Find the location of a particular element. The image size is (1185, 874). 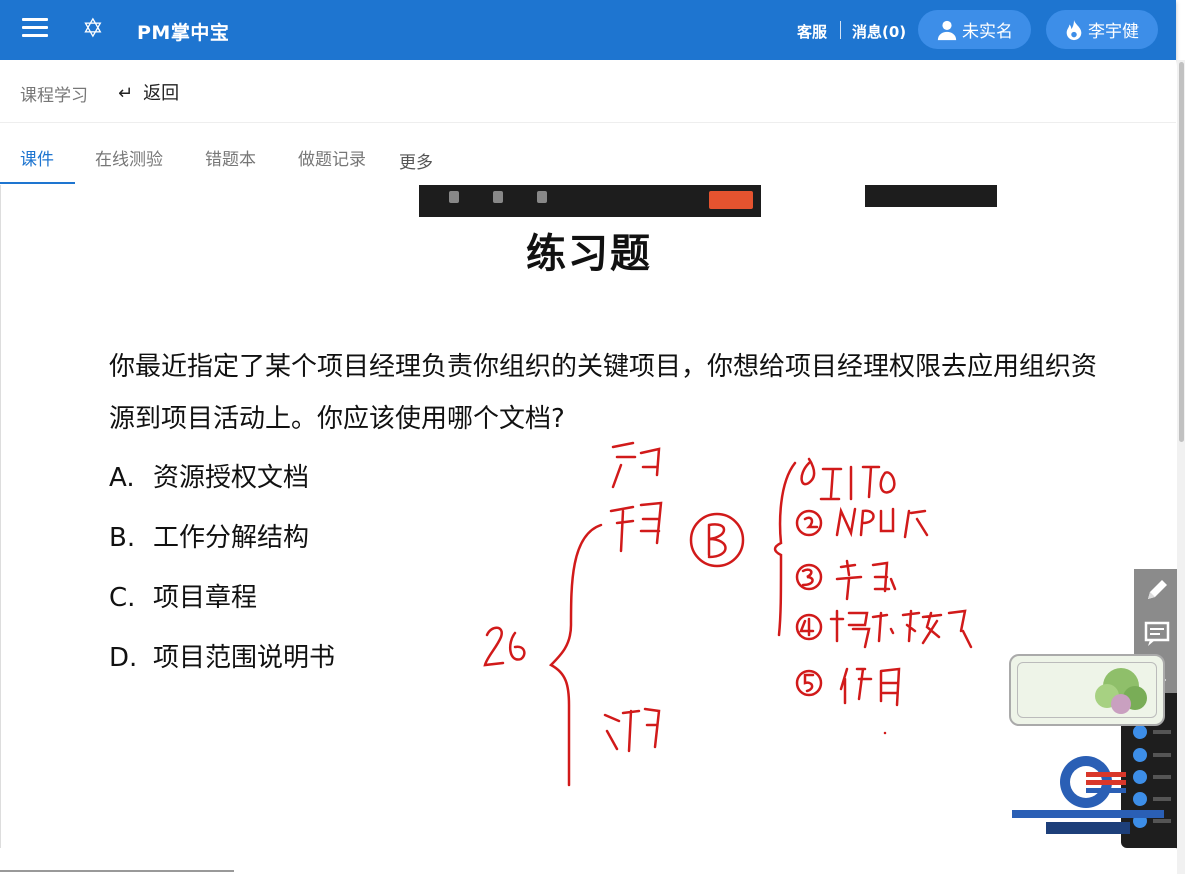

comment-icon is located at coordinates (1157, 634).